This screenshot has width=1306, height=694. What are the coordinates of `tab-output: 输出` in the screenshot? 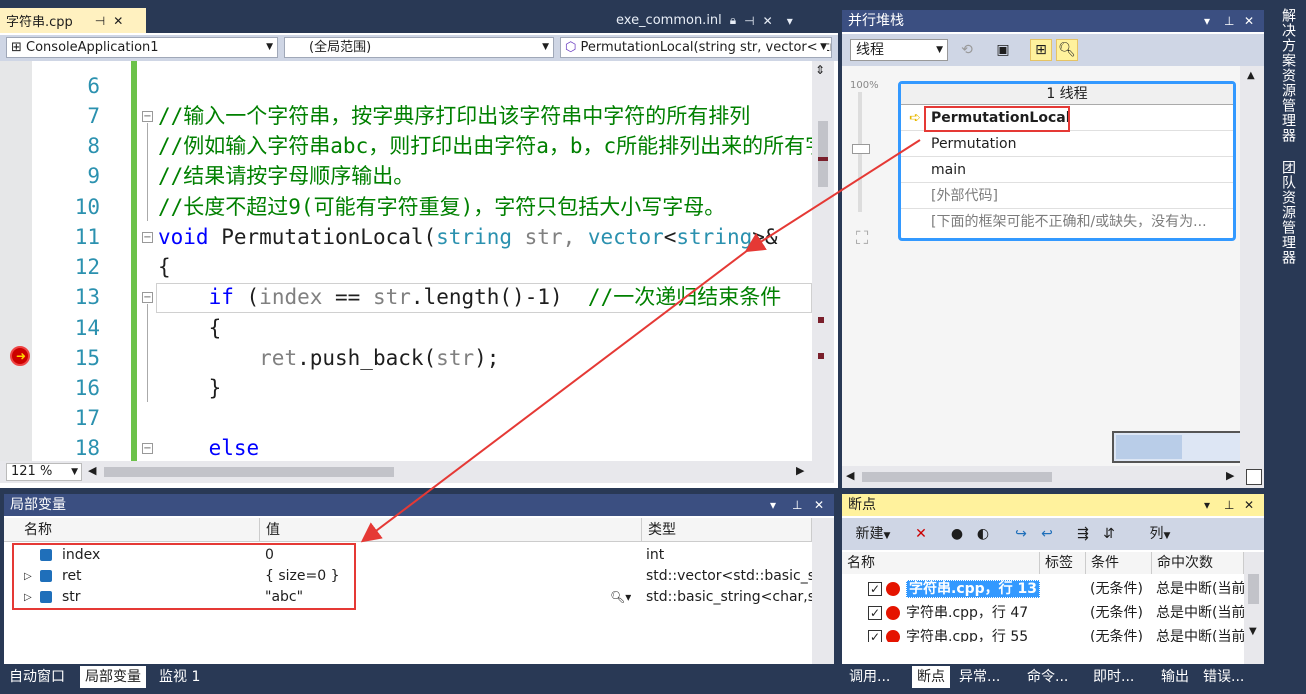 It's located at (1175, 677).